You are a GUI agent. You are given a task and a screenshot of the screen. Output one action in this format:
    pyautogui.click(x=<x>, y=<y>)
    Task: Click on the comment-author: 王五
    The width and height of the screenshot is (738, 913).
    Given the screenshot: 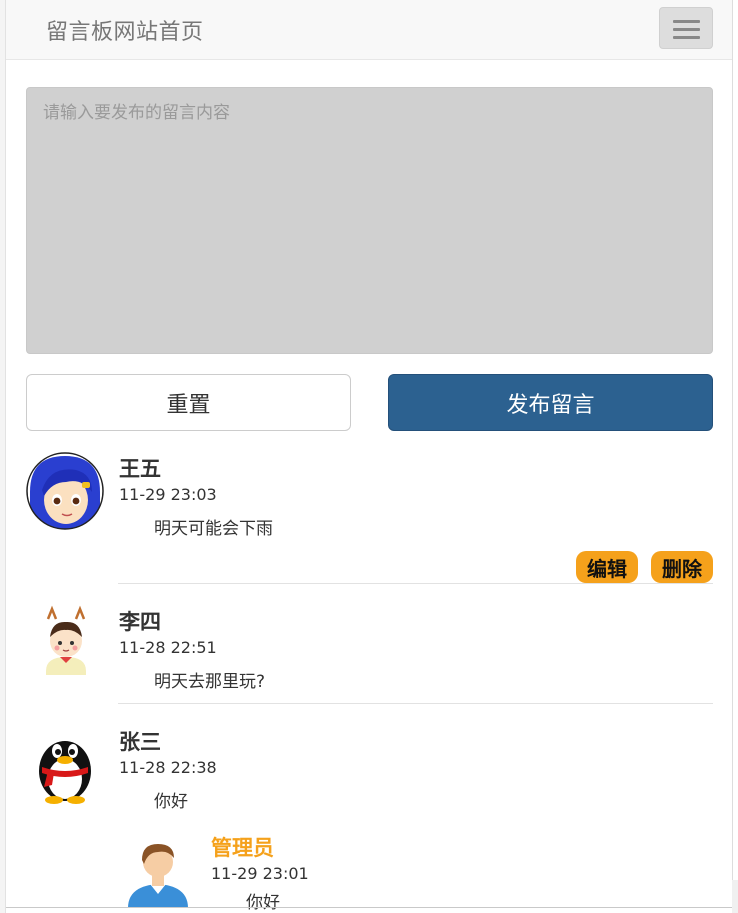 What is the action you would take?
    pyautogui.click(x=140, y=469)
    